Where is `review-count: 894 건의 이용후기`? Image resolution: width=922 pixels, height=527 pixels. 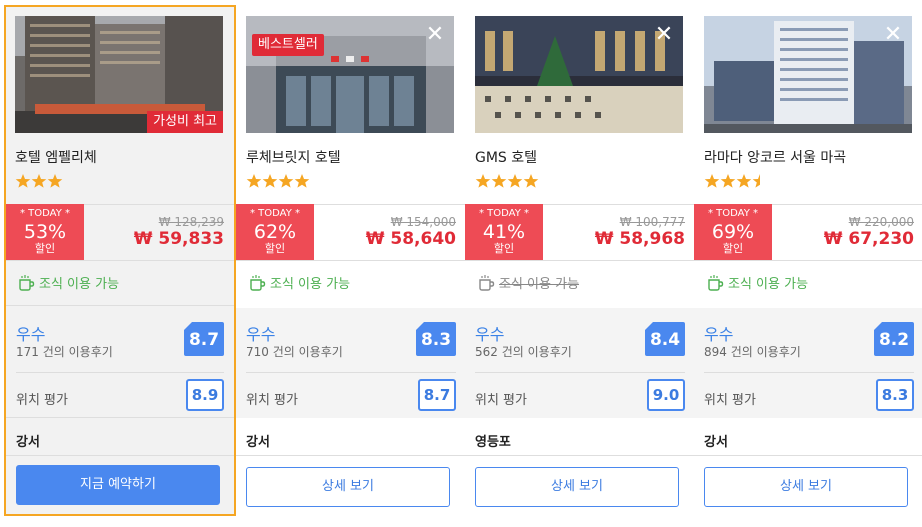 review-count: 894 건의 이용후기 is located at coordinates (752, 351).